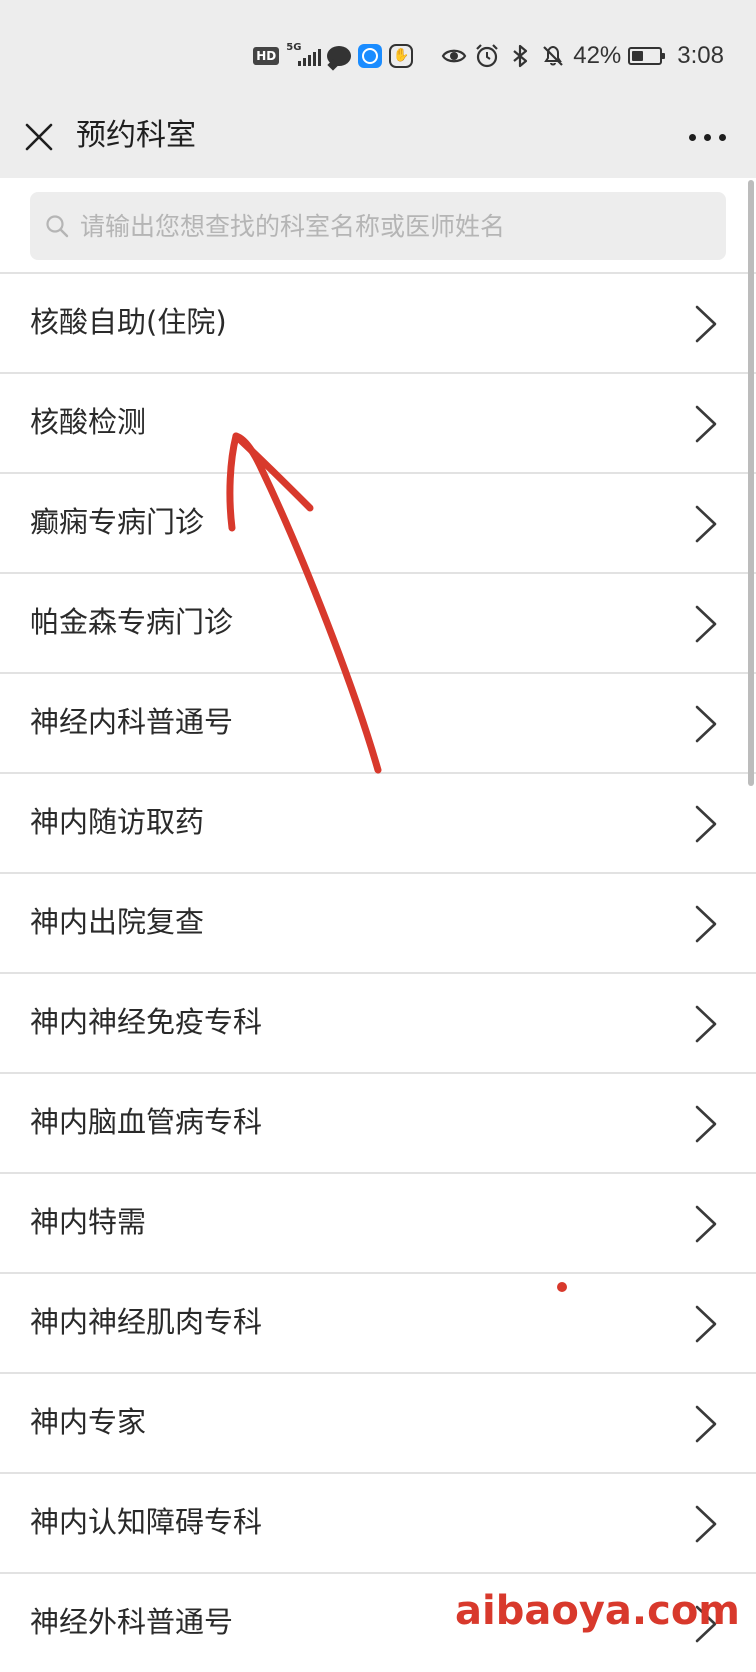 Image resolution: width=756 pixels, height=1672 pixels. I want to click on department-item: 神内神经肌肉专科, so click(378, 1322).